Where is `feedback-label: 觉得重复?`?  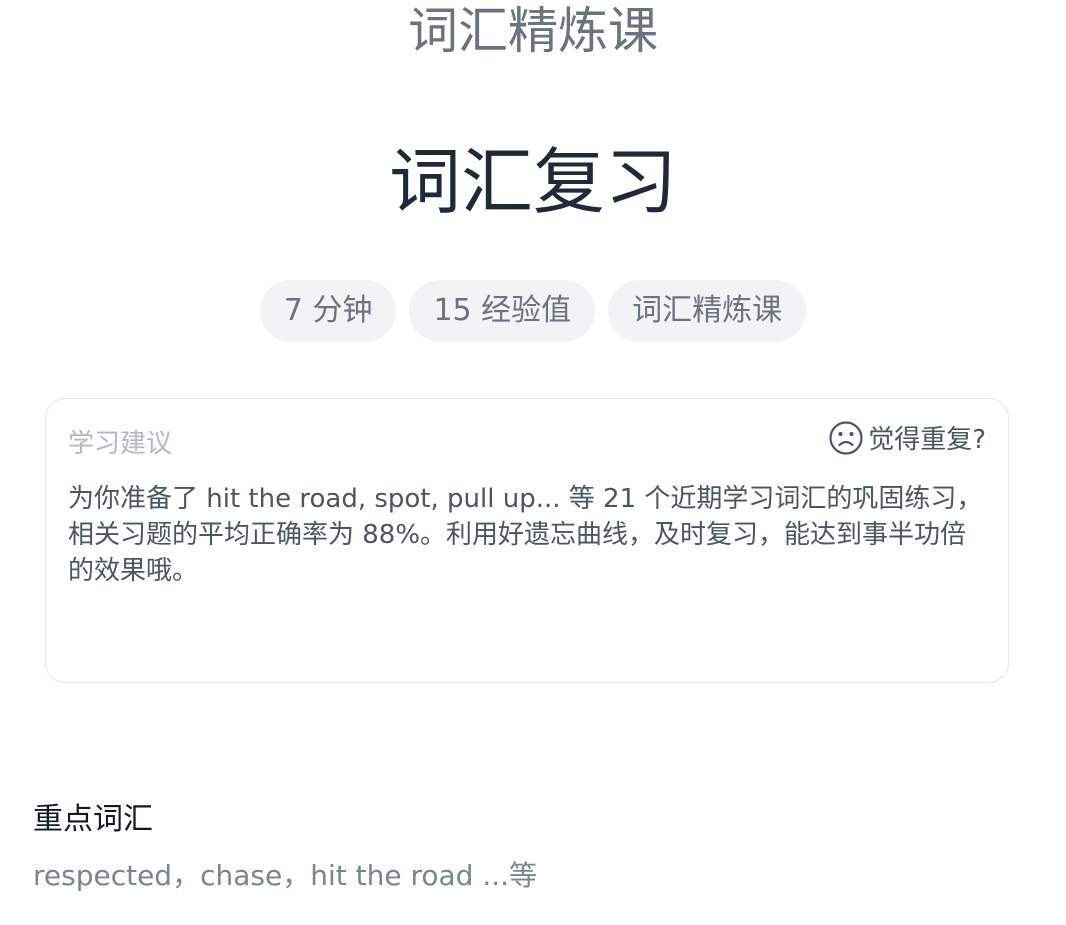 feedback-label: 觉得重复? is located at coordinates (927, 440).